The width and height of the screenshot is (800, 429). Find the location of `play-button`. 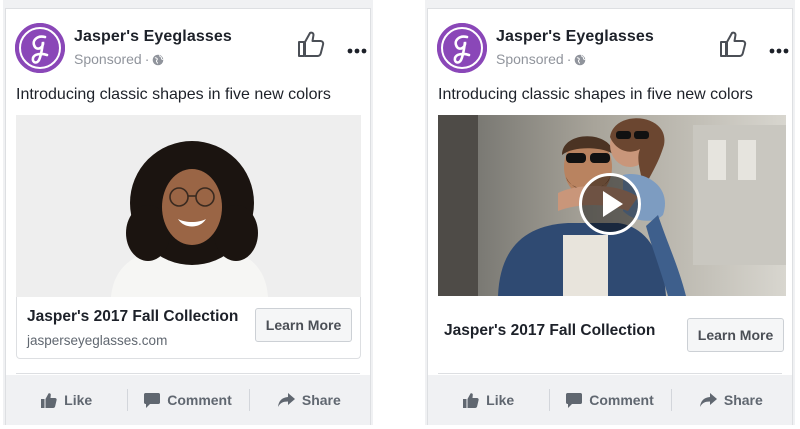

play-button is located at coordinates (610, 204).